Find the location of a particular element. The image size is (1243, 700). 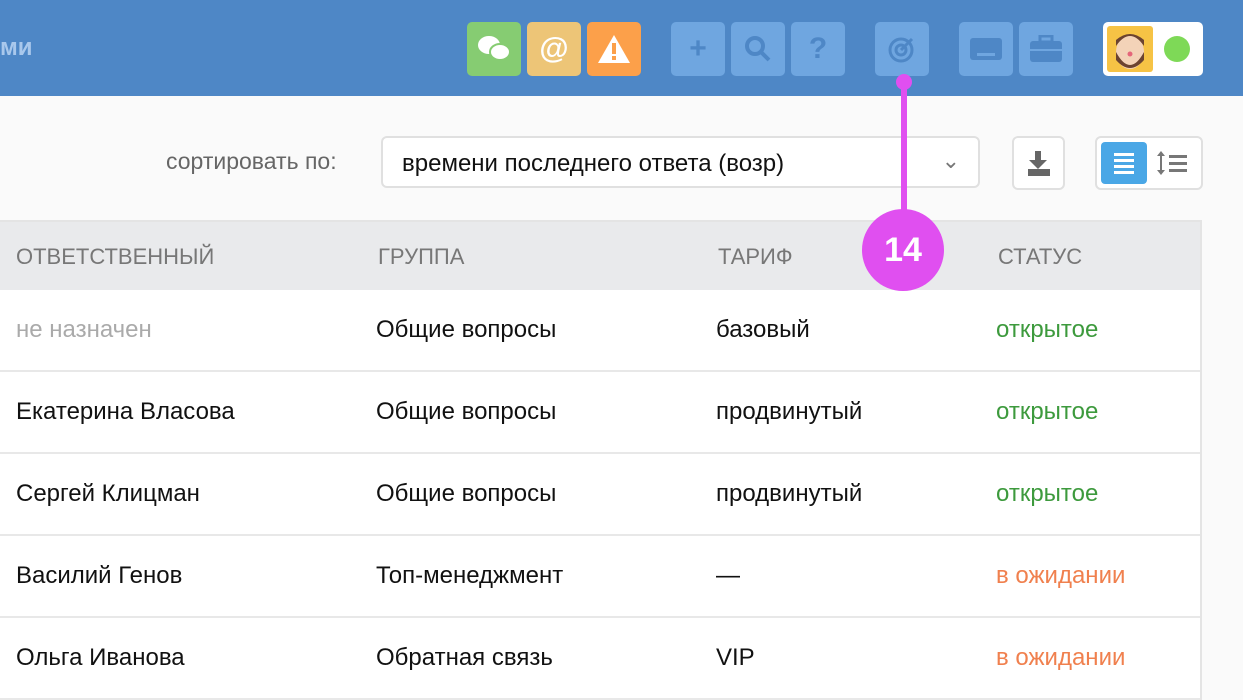

column-status: СТАТУС is located at coordinates (1040, 257).